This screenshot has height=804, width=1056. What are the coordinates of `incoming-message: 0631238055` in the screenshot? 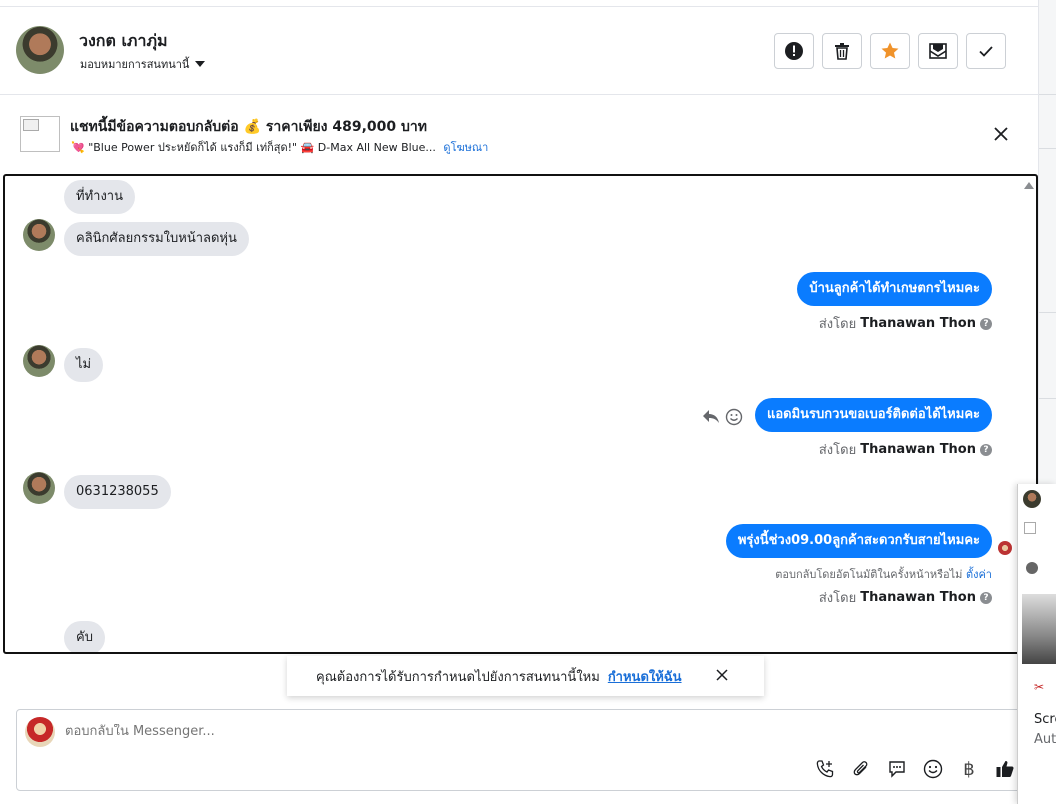 It's located at (117, 492).